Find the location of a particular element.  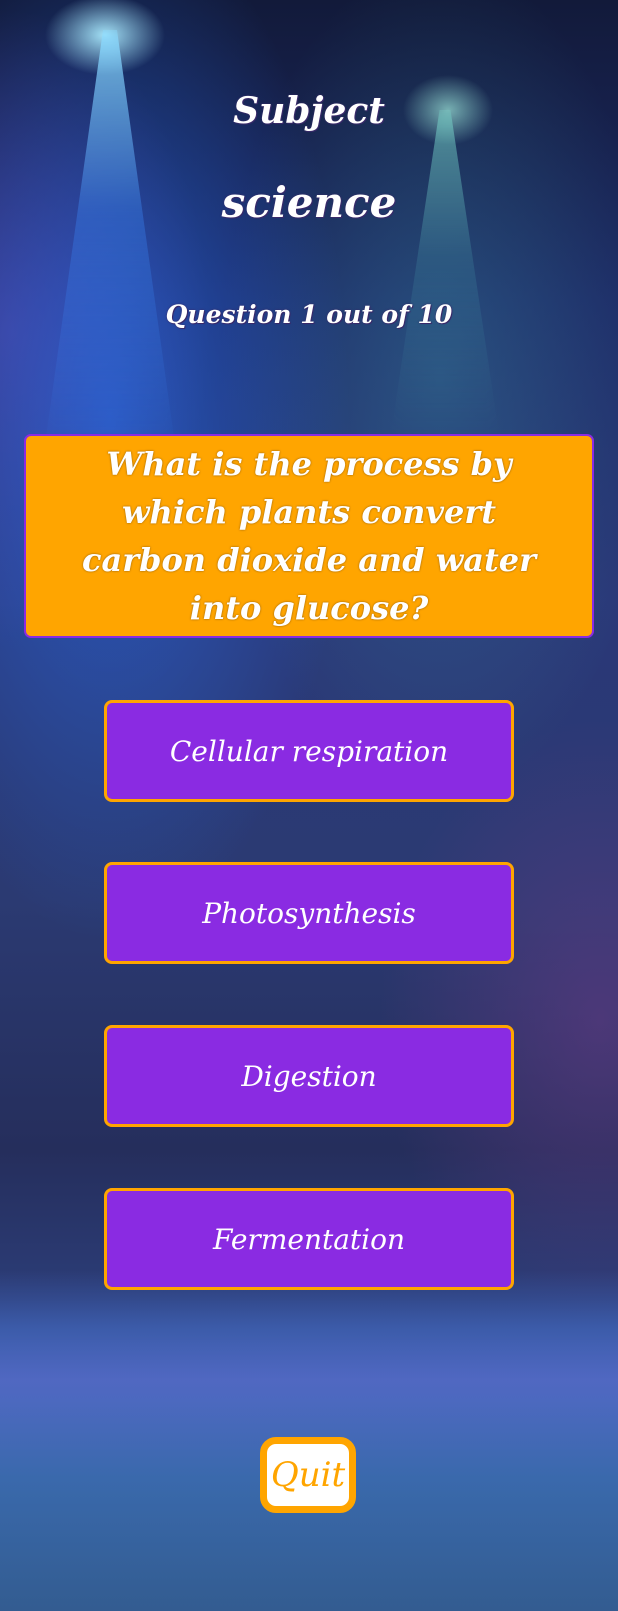

subject-heading: Subject is located at coordinates (309, 111).